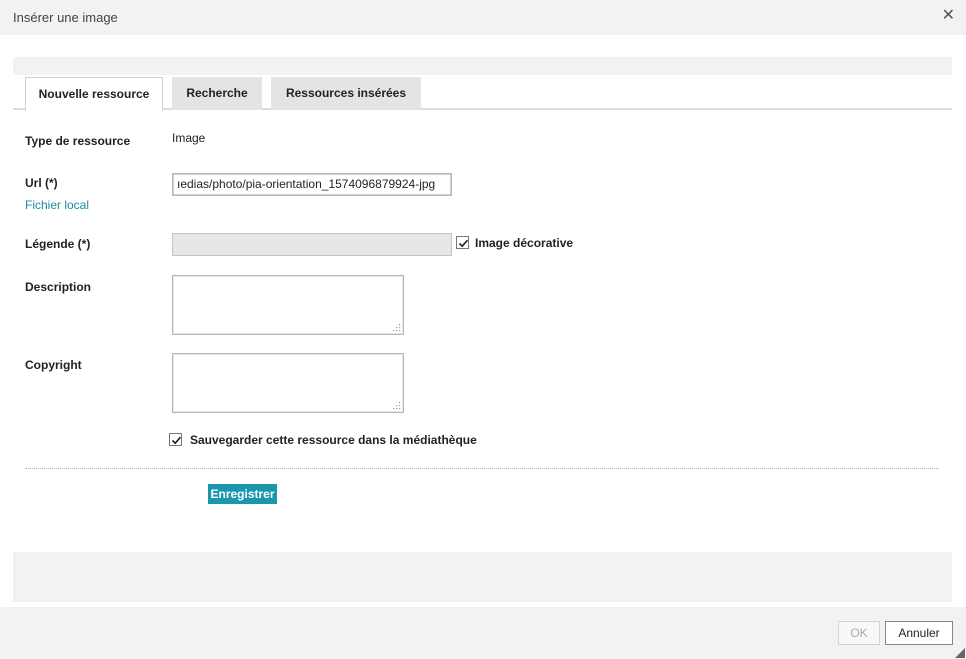 This screenshot has width=966, height=659. Describe the element at coordinates (524, 243) in the screenshot. I see `decorative-image-label: Image décorative` at that location.